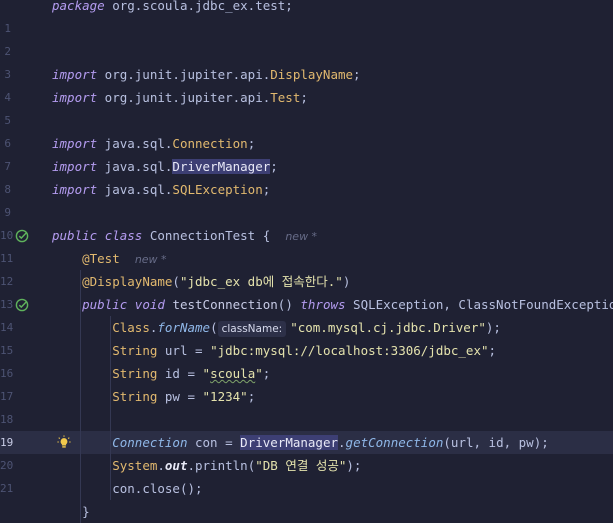  What do you see at coordinates (306, 51) in the screenshot?
I see `code-line: 2` at bounding box center [306, 51].